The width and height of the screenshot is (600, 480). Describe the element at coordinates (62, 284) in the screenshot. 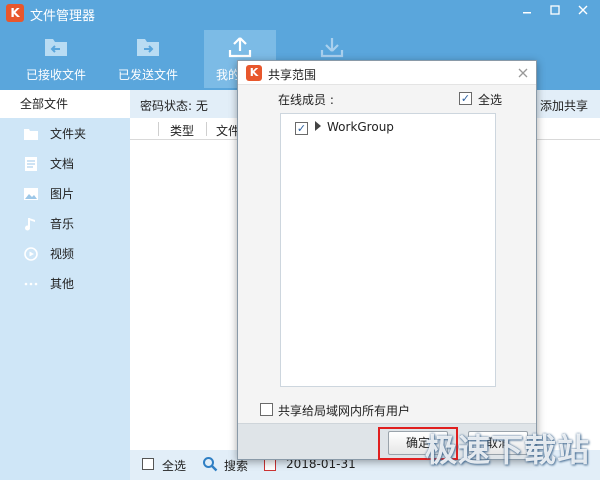

I see `sidebar-item-label: 其他` at that location.